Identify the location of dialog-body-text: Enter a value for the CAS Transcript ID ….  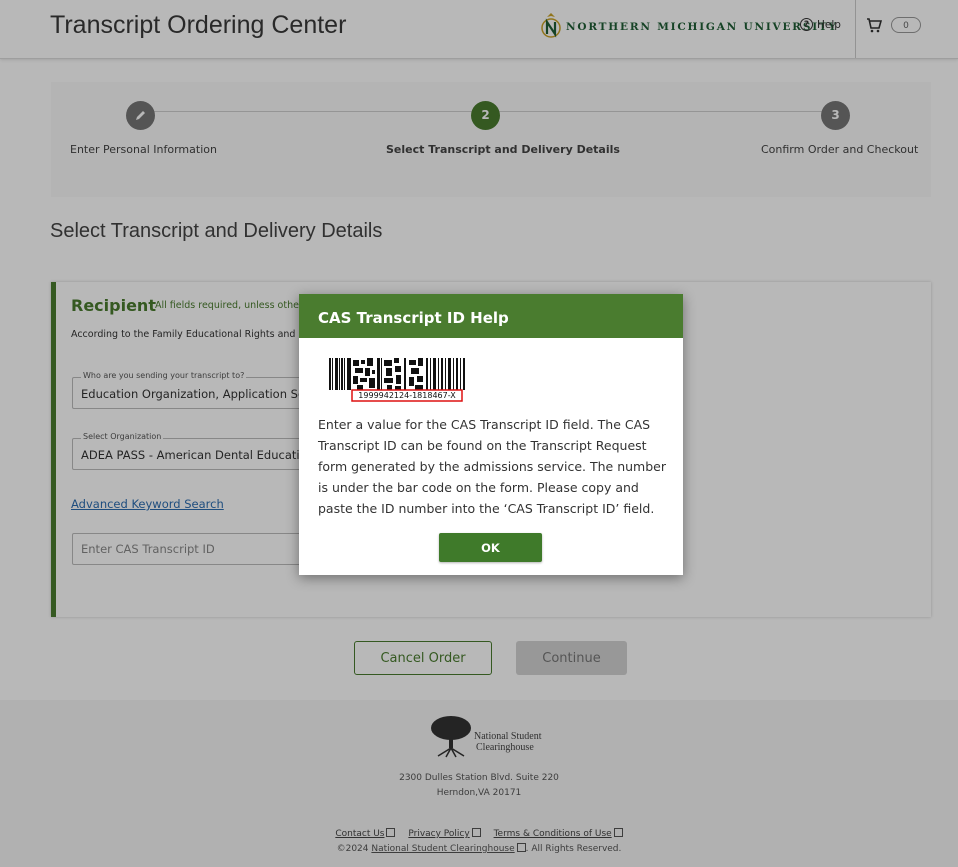
(492, 466).